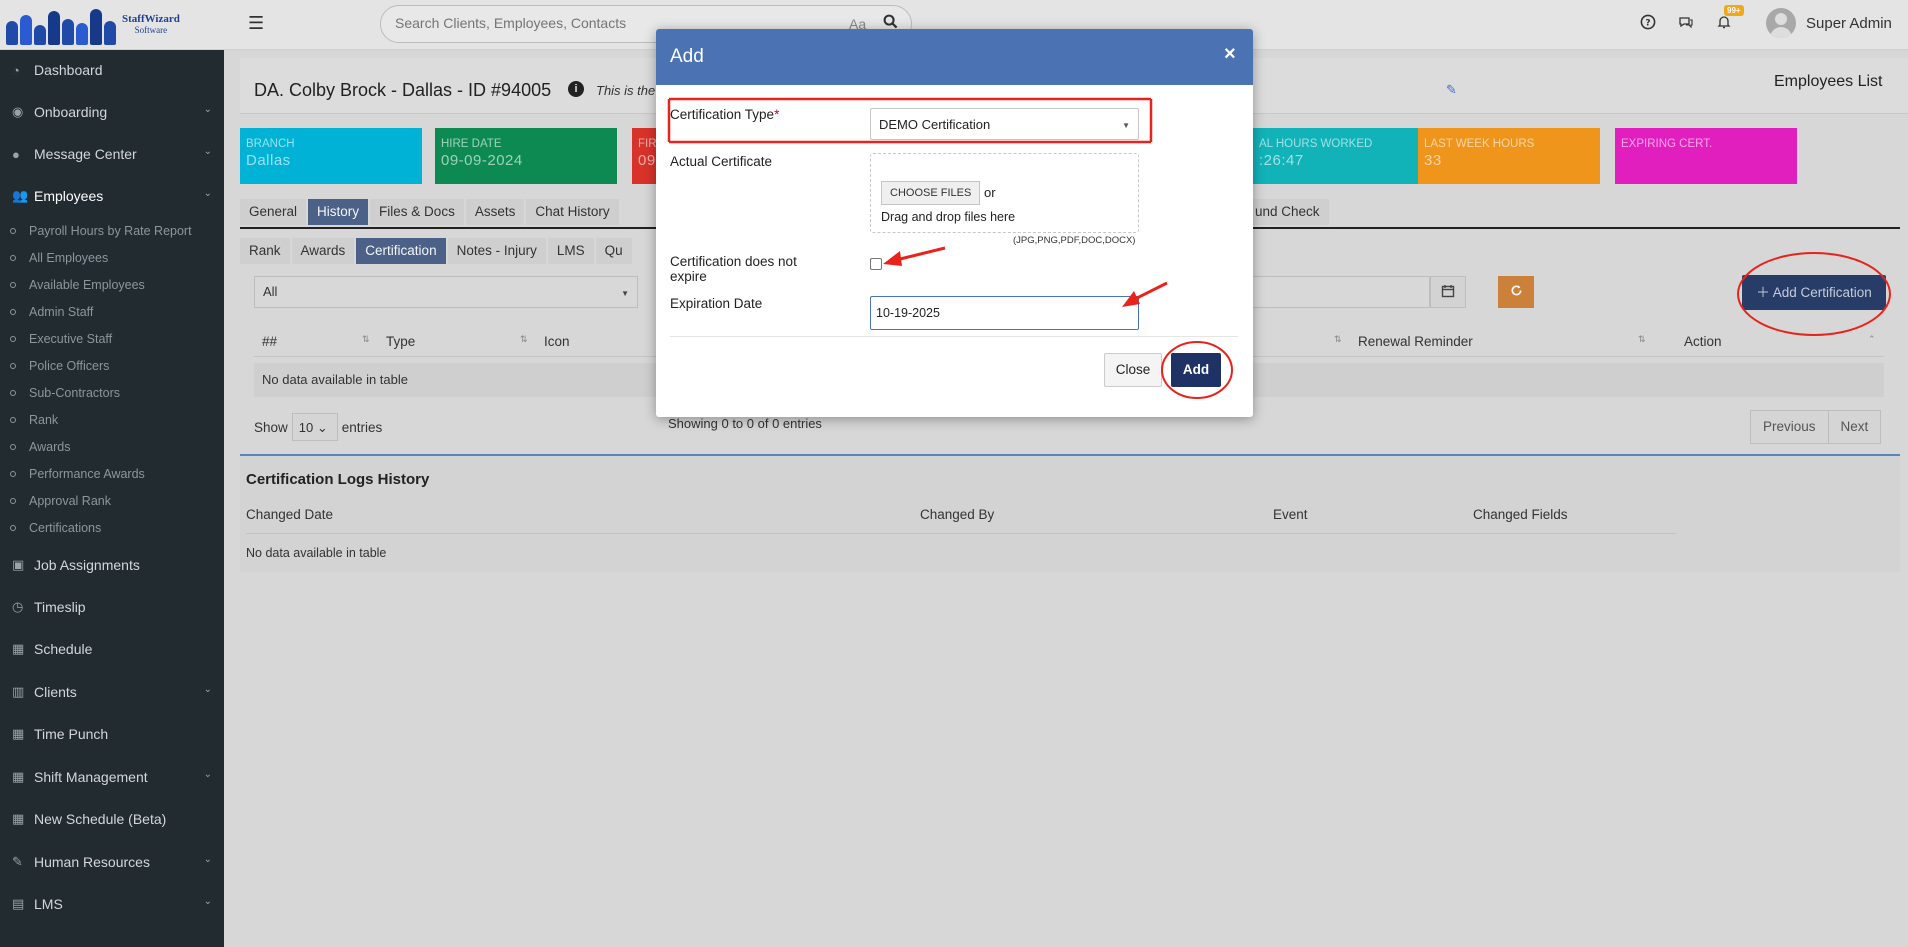 This screenshot has height=947, width=1908. What do you see at coordinates (572, 212) in the screenshot?
I see `tab-chat-history: Chat History` at bounding box center [572, 212].